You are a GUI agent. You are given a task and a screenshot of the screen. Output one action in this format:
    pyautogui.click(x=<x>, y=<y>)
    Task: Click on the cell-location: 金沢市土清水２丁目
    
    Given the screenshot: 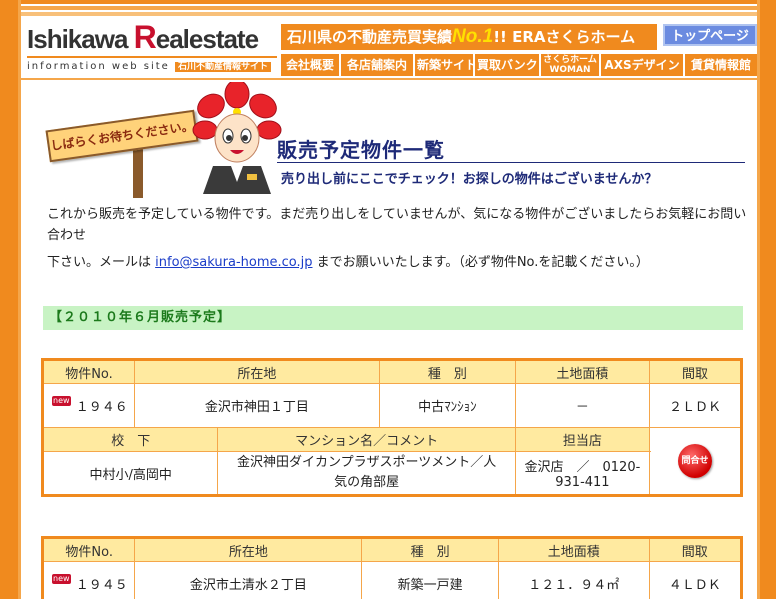 What is the action you would take?
    pyautogui.click(x=248, y=580)
    